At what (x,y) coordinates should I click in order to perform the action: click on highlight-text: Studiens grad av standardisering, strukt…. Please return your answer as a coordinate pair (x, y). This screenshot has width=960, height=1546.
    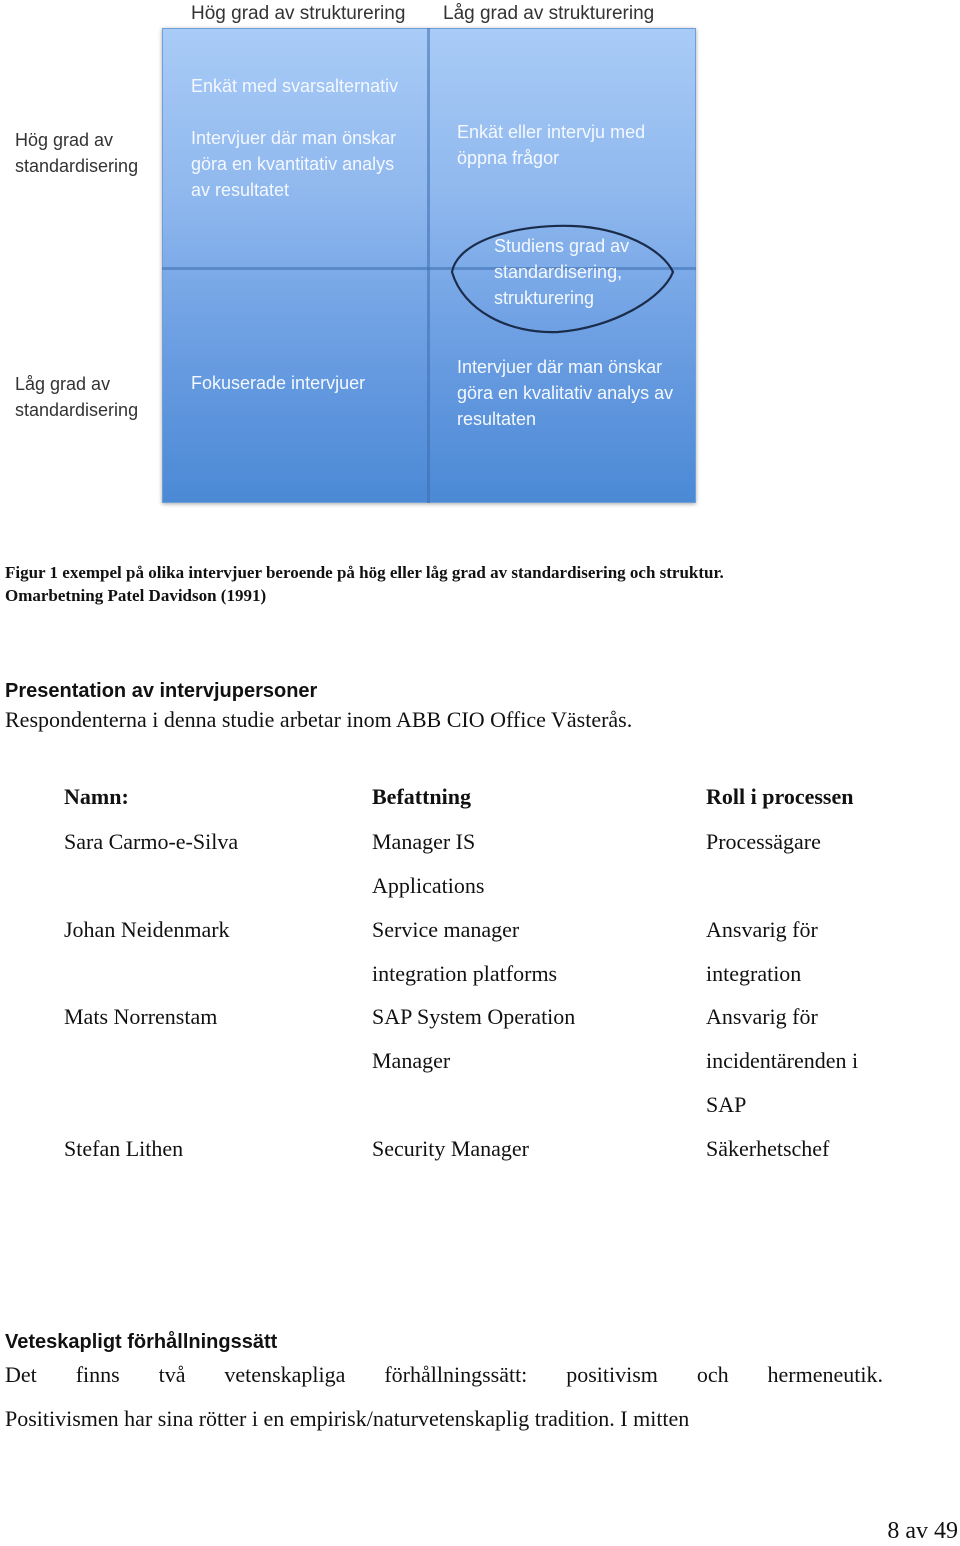
    Looking at the image, I should click on (561, 272).